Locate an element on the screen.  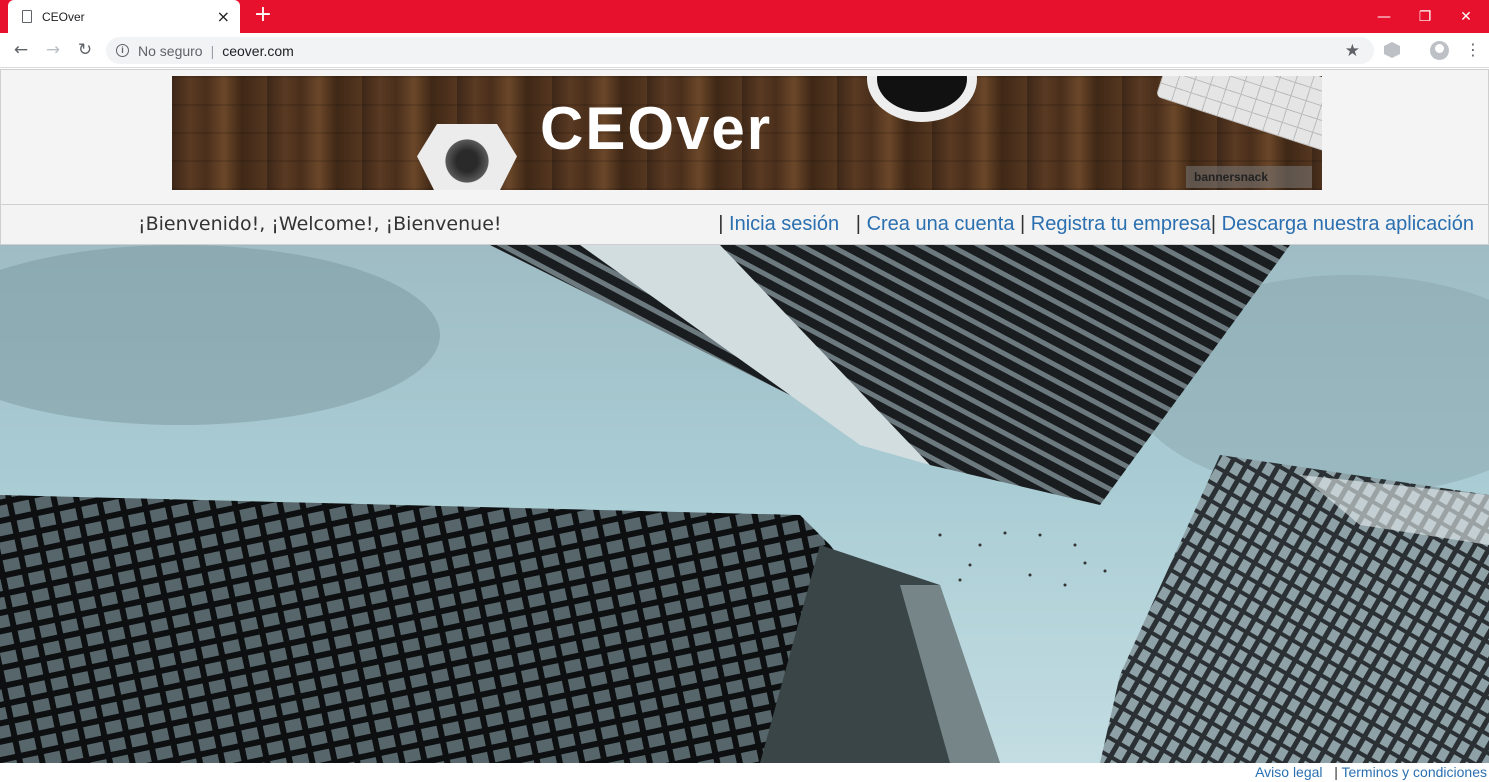
download-app-link: Descarga nuestra aplicación is located at coordinates (1348, 224).